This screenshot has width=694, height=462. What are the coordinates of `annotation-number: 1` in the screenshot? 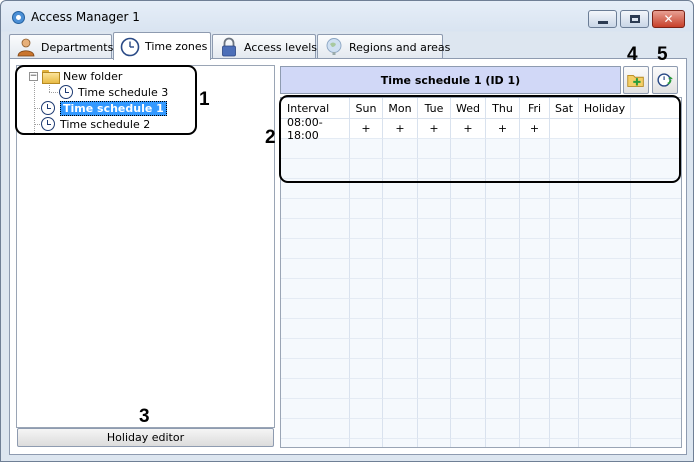 It's located at (204, 99).